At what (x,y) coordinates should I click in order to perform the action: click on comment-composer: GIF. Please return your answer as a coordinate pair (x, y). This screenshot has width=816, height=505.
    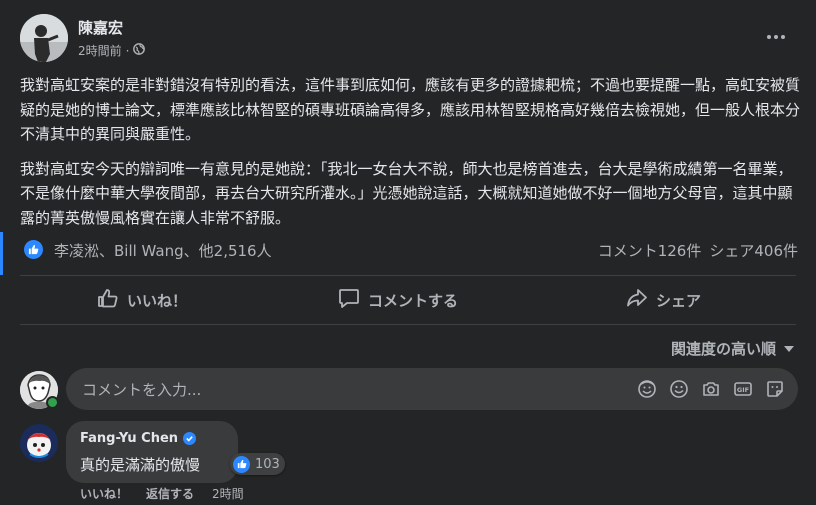
    Looking at the image, I should click on (432, 390).